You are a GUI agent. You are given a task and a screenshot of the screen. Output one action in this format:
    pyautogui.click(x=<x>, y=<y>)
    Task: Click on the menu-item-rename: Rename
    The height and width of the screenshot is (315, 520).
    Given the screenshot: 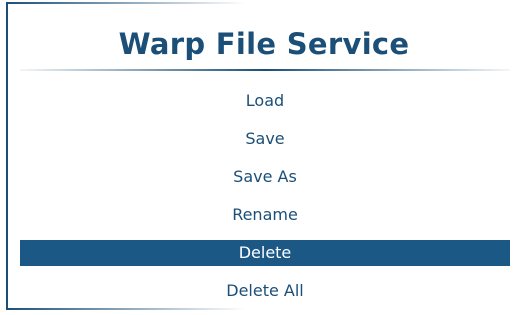 What is the action you would take?
    pyautogui.click(x=265, y=217)
    